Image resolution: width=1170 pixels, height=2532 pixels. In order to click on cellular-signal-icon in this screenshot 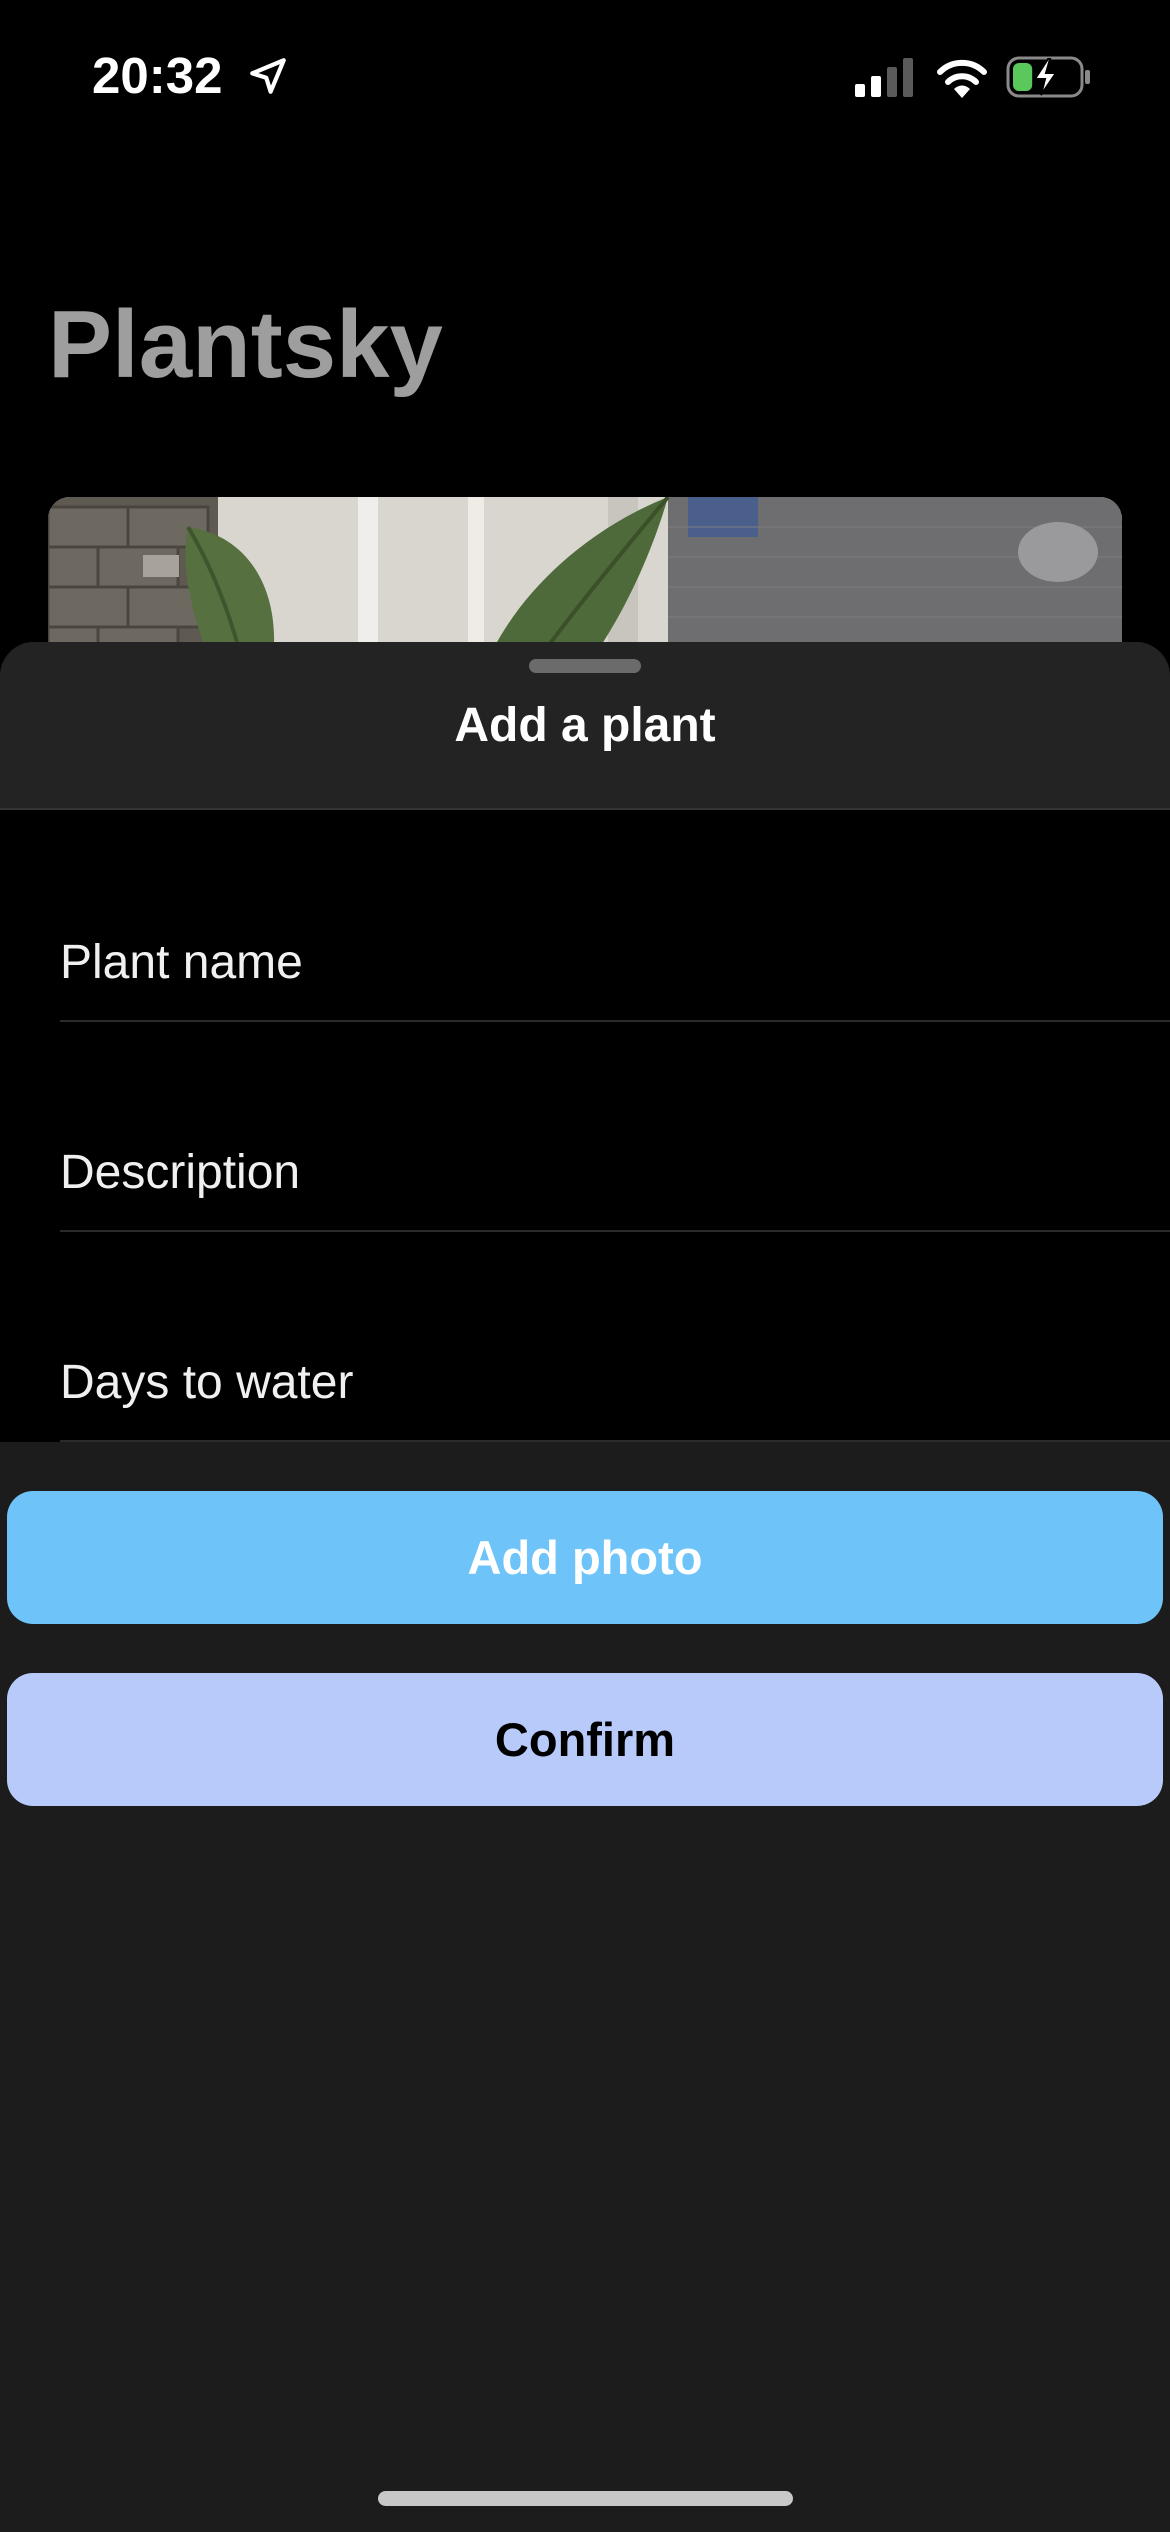, I will do `click(884, 77)`.